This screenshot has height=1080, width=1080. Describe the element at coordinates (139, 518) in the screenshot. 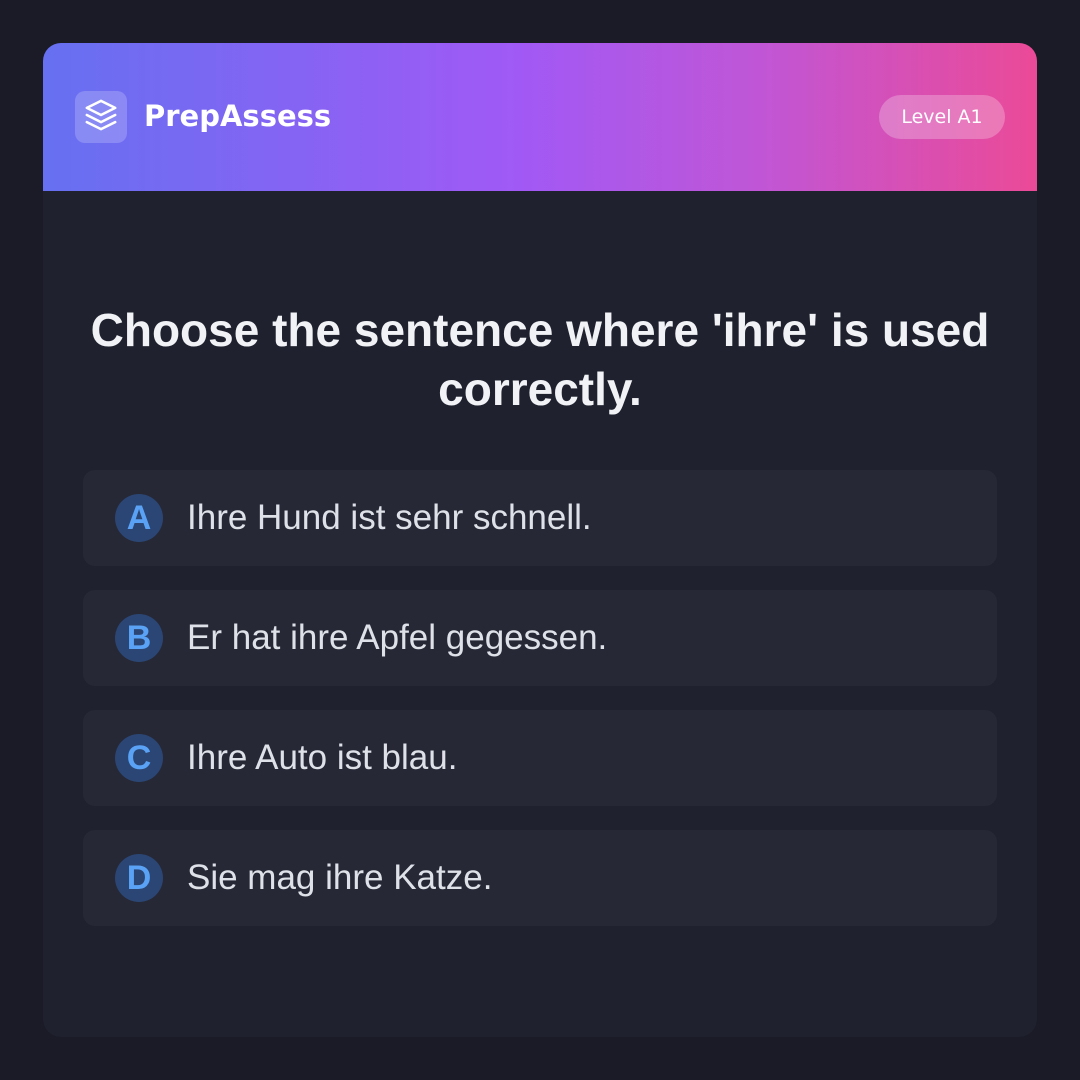

I see `option-letter-badge: A` at that location.